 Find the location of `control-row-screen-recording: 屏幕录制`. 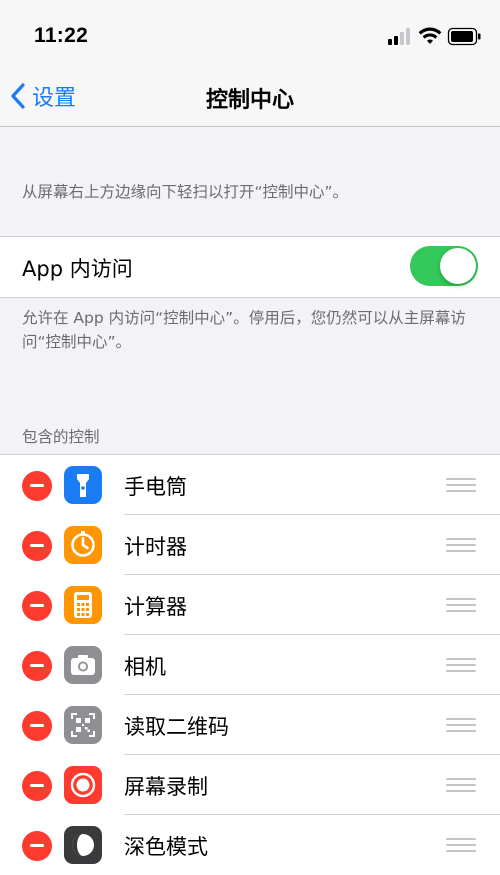

control-row-screen-recording: 屏幕录制 is located at coordinates (250, 785).